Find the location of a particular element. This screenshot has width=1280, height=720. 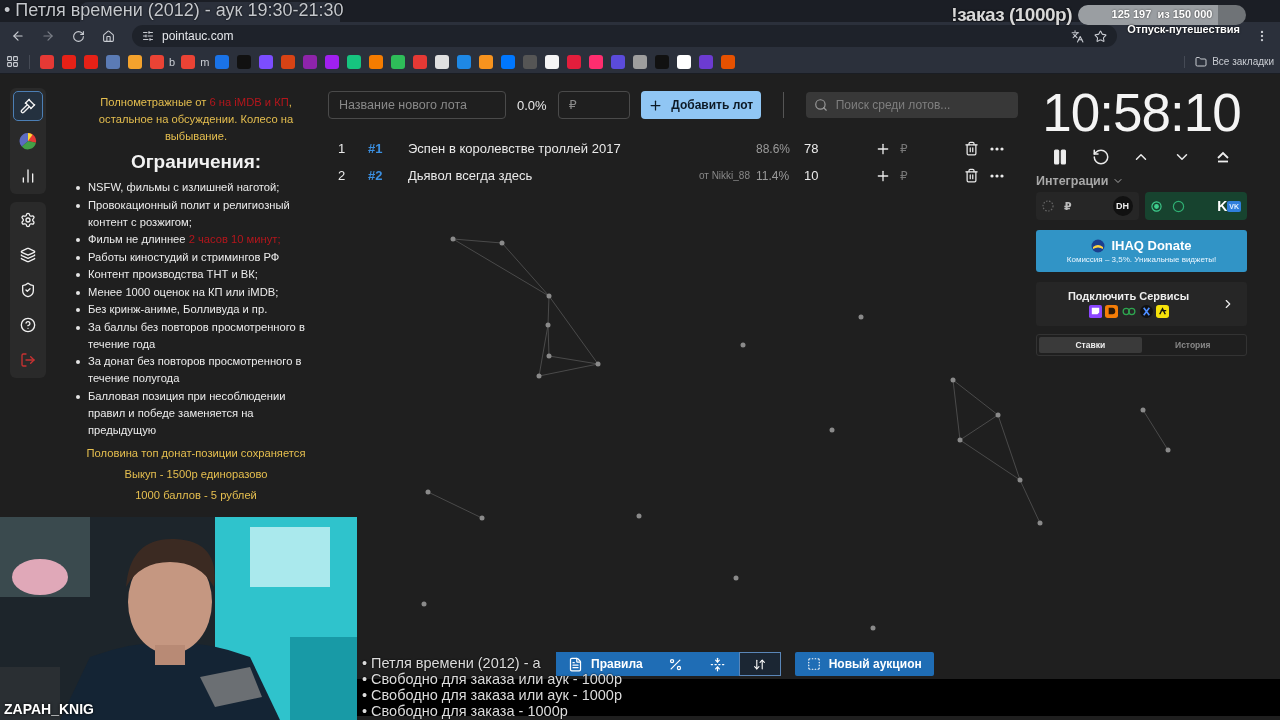

rules-intro: Полнометражные от 6 на iMDB и КП, остальное на обсуждении. Колесо на выбывание. is located at coordinates (196, 119).